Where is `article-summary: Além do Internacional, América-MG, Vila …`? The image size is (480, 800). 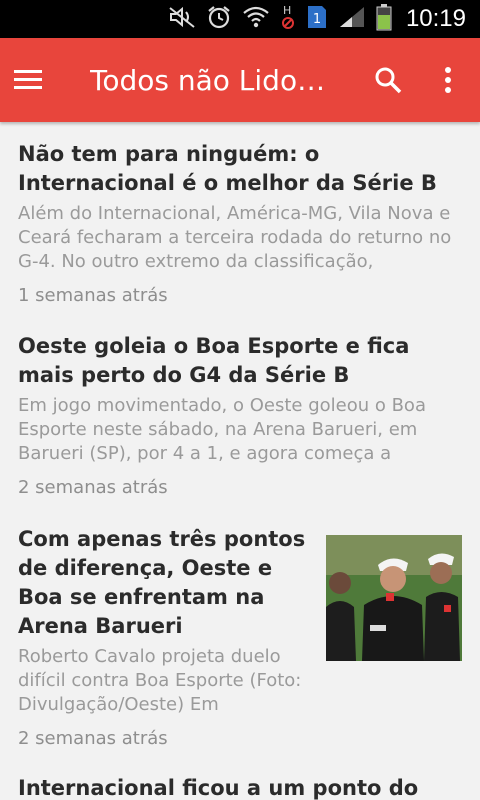 article-summary: Além do Internacional, América-MG, Vila … is located at coordinates (235, 237).